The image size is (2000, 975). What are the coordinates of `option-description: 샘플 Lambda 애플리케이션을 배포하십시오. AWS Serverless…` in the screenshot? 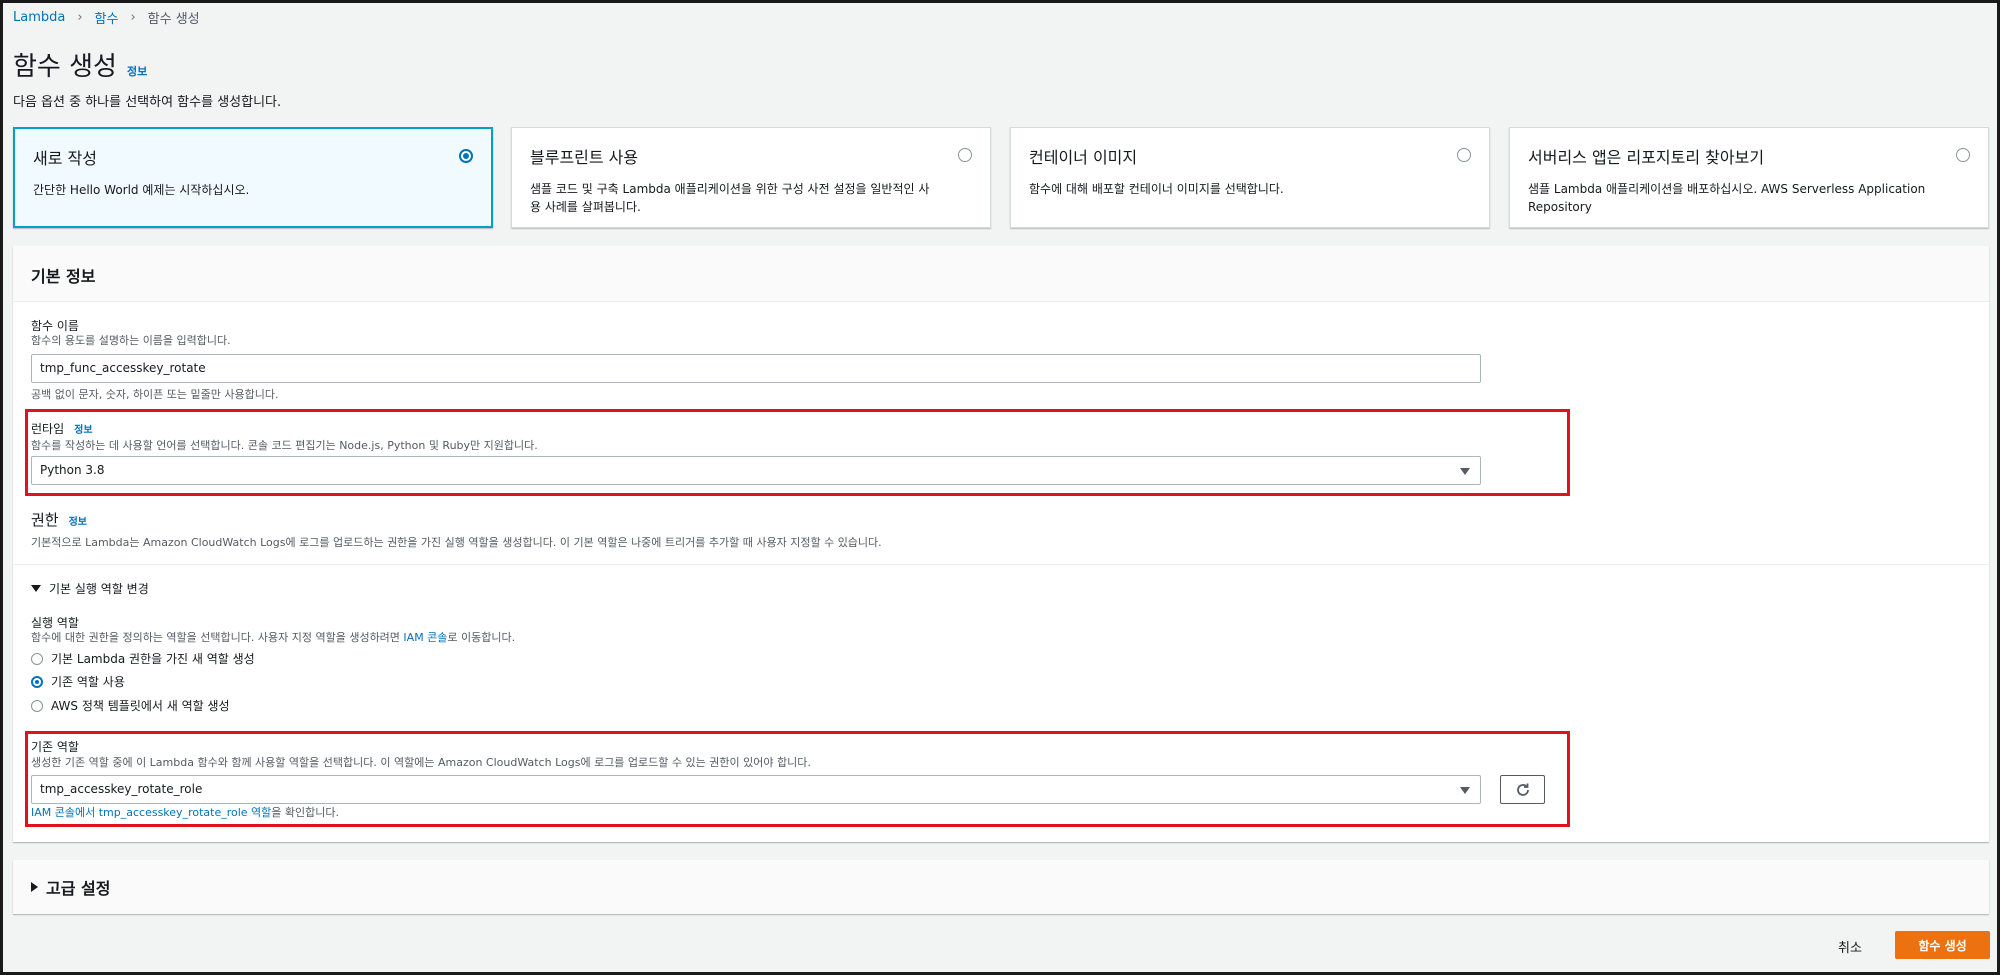 It's located at (1727, 198).